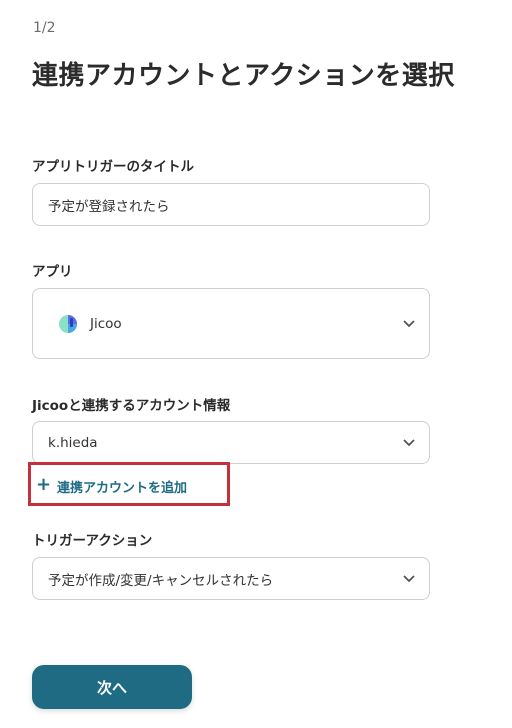 This screenshot has height=728, width=512. What do you see at coordinates (161, 580) in the screenshot?
I see `trigger-action-value: 予定が作成/変更/キャンセルされたら` at bounding box center [161, 580].